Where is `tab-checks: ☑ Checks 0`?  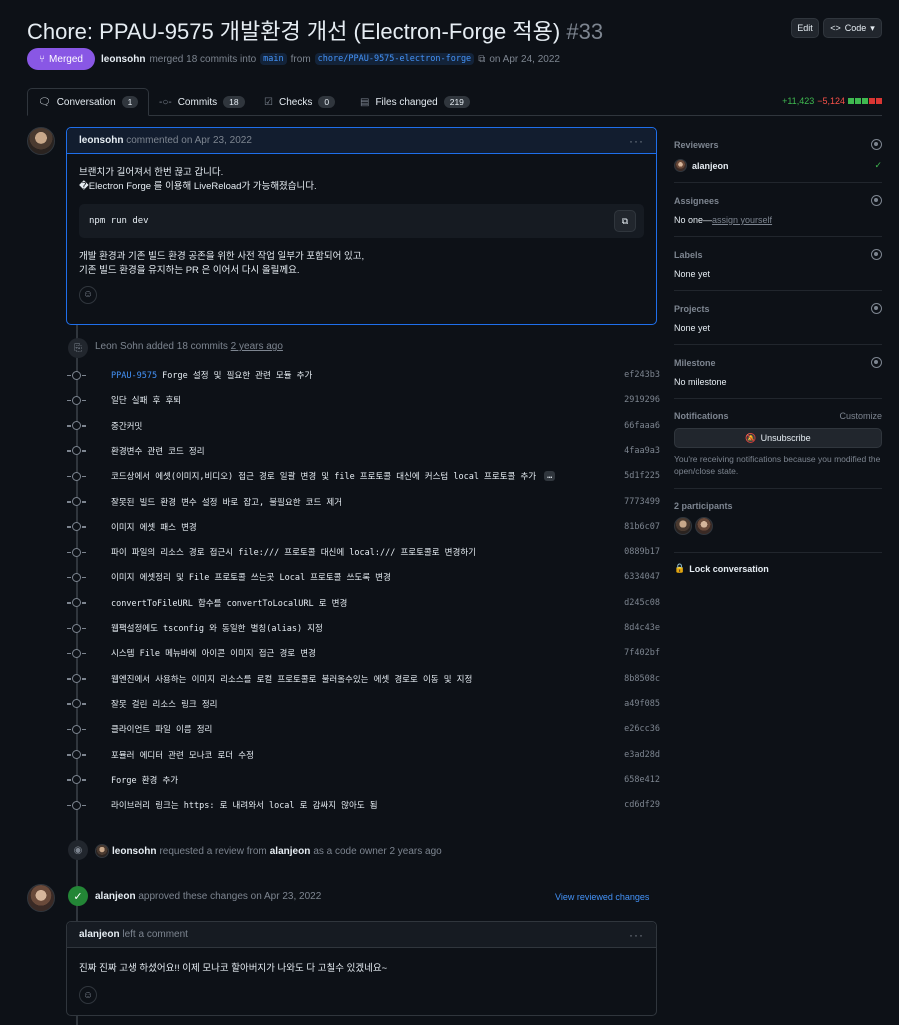
tab-checks: ☑ Checks 0 is located at coordinates (300, 102).